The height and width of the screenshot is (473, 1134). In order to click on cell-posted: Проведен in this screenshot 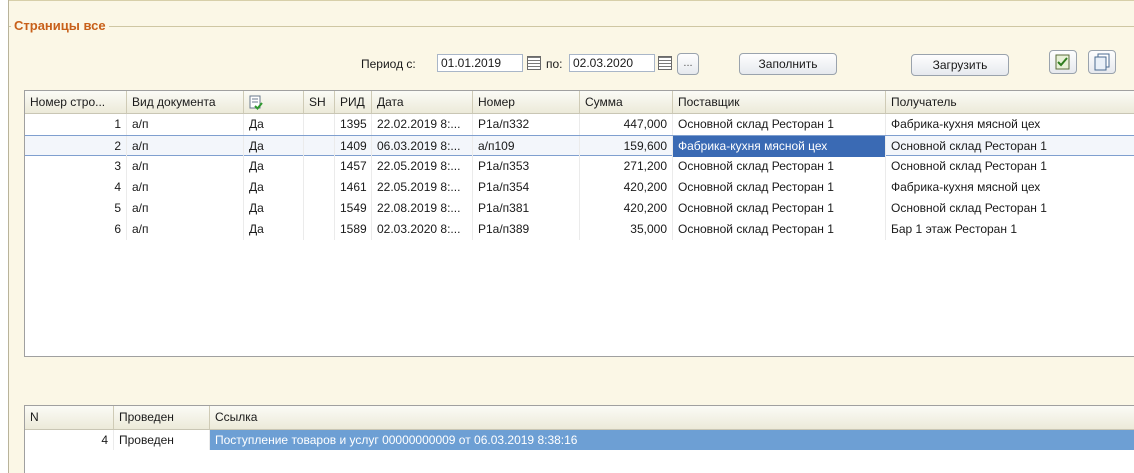, I will do `click(162, 440)`.